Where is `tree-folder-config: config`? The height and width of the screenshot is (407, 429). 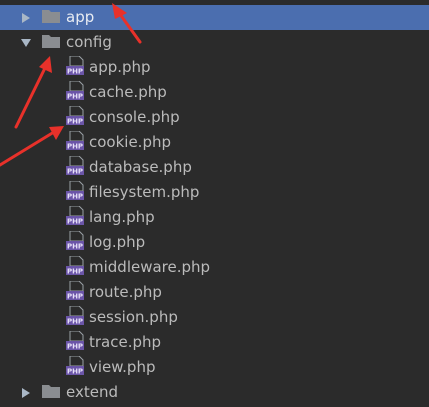
tree-folder-config: config is located at coordinates (214, 42).